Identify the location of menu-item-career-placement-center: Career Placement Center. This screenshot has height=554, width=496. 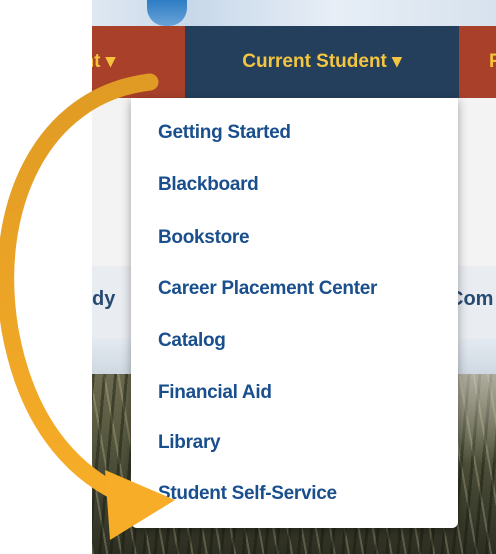
(267, 289).